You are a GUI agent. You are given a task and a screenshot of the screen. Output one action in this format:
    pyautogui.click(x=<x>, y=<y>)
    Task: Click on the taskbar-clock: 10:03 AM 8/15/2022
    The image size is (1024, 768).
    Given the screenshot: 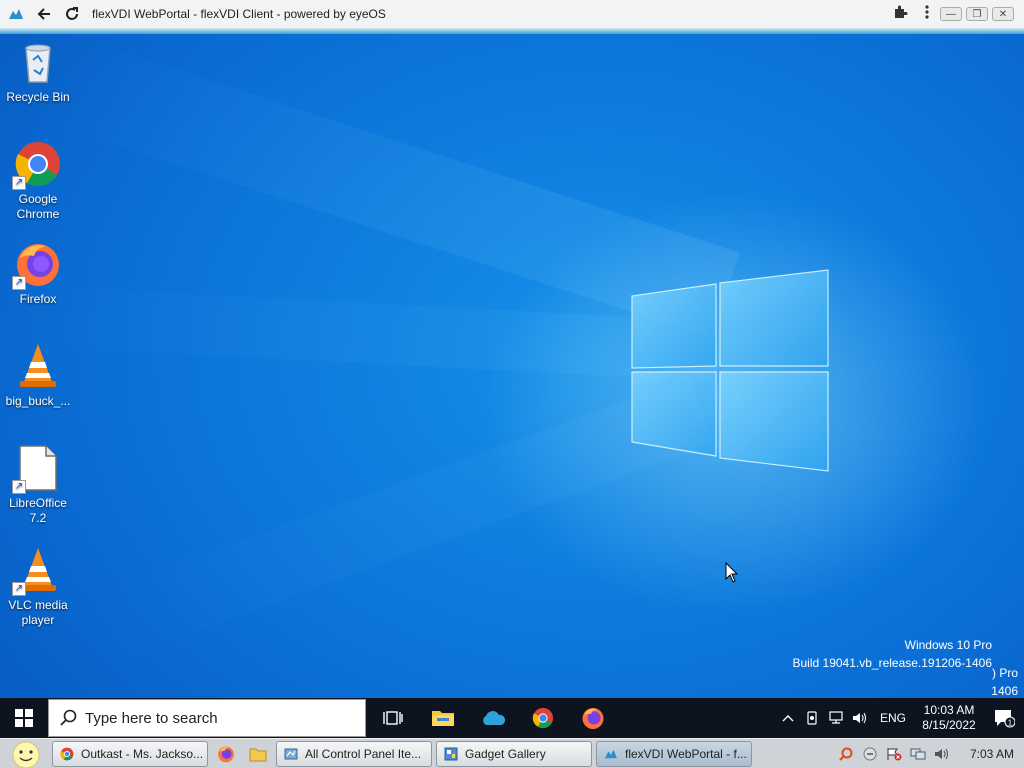 What is the action you would take?
    pyautogui.click(x=949, y=718)
    